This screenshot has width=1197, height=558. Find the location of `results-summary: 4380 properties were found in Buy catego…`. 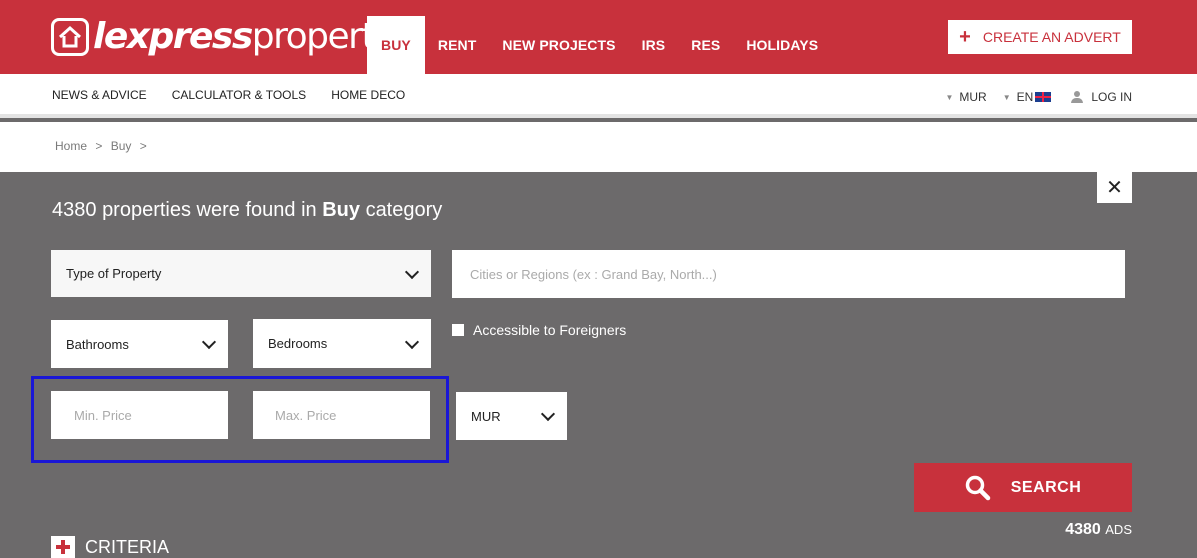

results-summary: 4380 properties were found in Buy catego… is located at coordinates (247, 210).